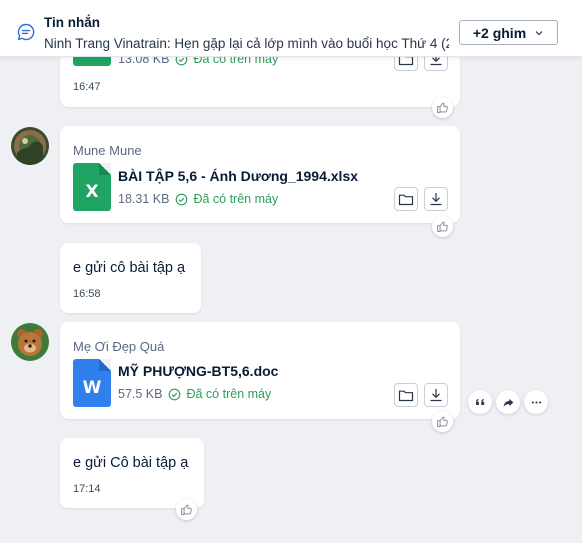  I want to click on sender-name: Mune Mune, so click(107, 150).